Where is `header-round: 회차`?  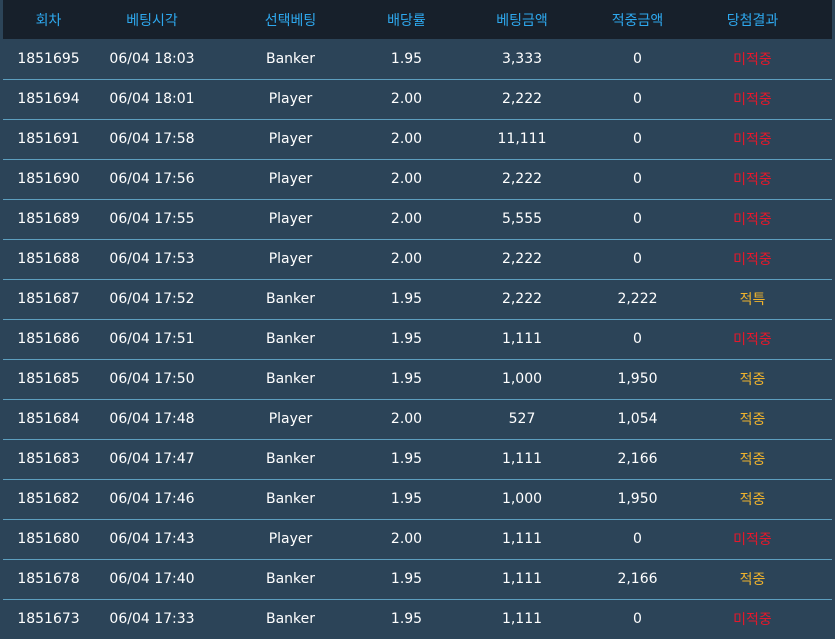
header-round: 회차 is located at coordinates (48, 20).